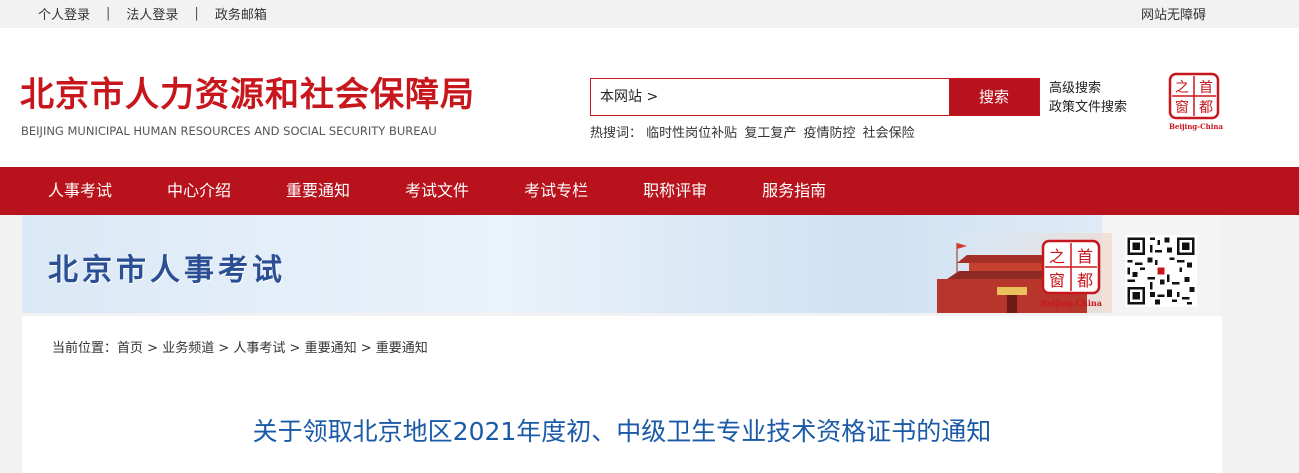  What do you see at coordinates (437, 191) in the screenshot?
I see `nav-item-exam-documents: 考试文件` at bounding box center [437, 191].